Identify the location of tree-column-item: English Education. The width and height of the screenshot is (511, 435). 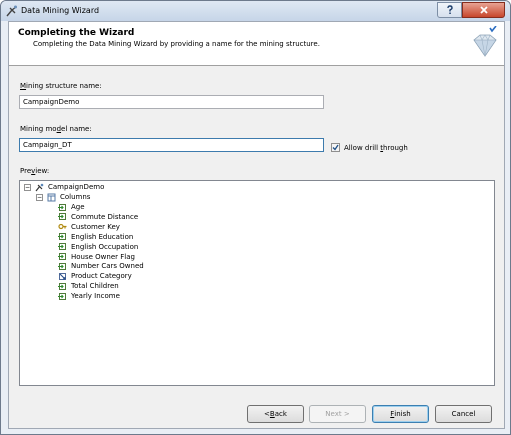
(95, 237).